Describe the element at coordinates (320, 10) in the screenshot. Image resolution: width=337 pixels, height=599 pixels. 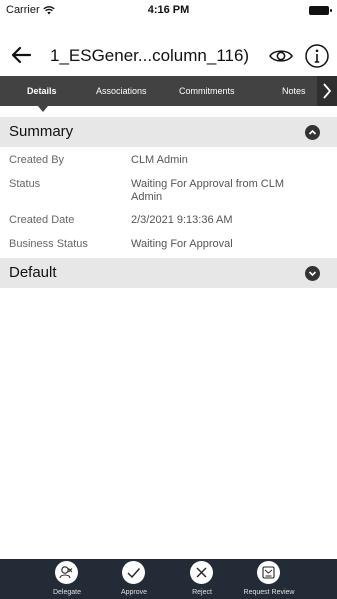
I see `battery-icon` at that location.